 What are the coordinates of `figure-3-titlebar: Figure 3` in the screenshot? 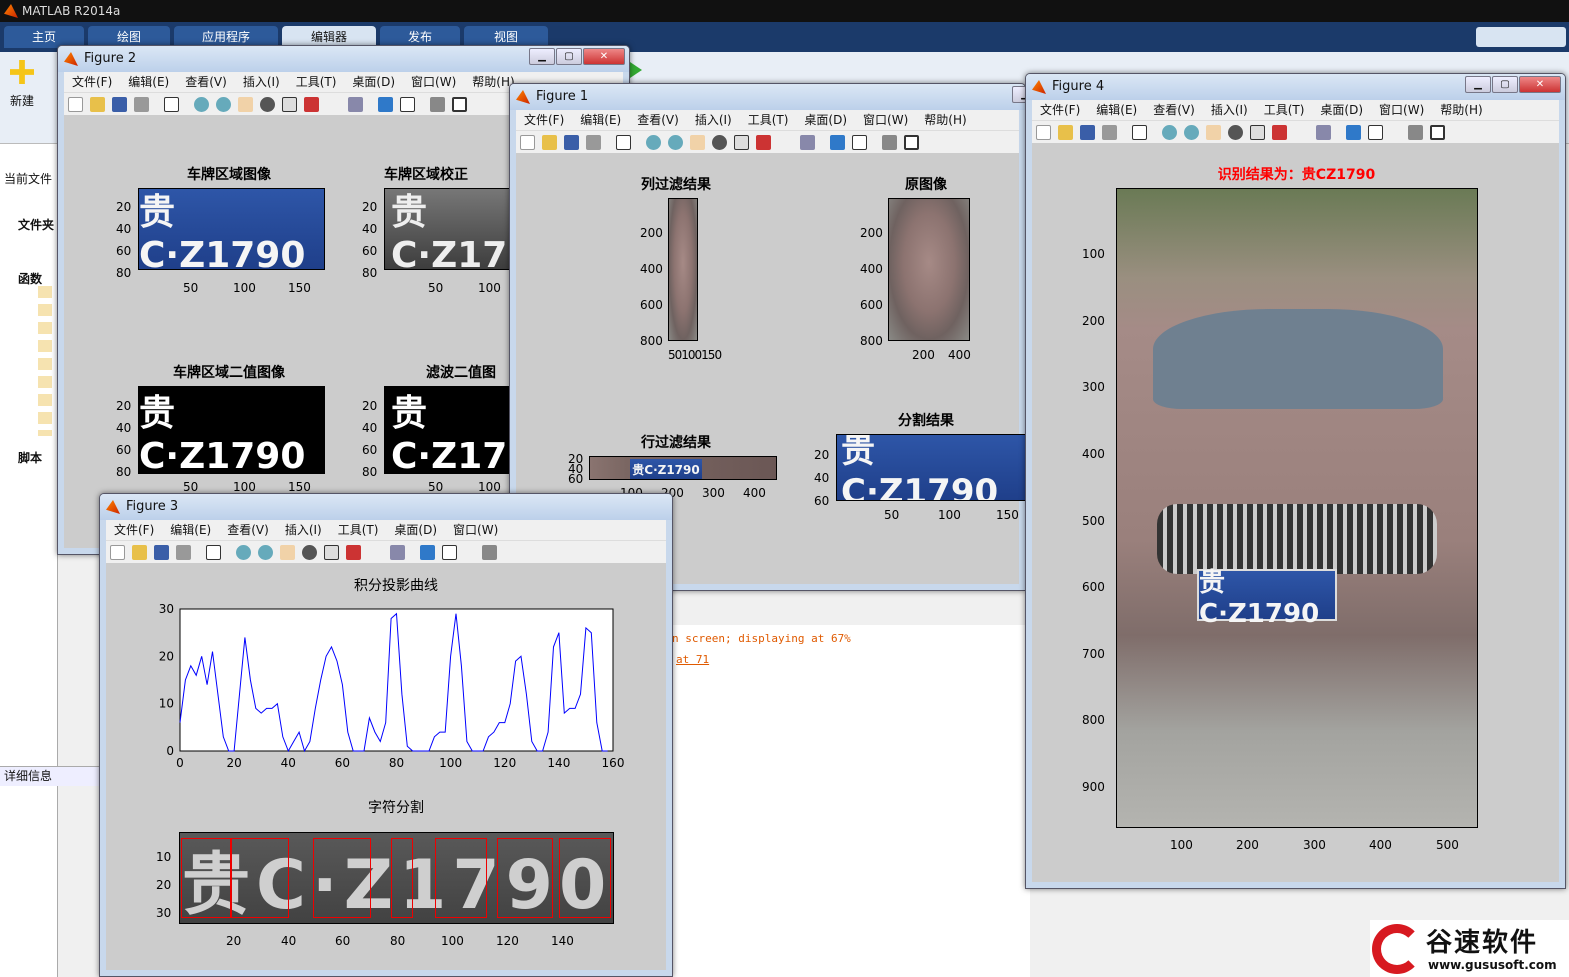 It's located at (386, 507).